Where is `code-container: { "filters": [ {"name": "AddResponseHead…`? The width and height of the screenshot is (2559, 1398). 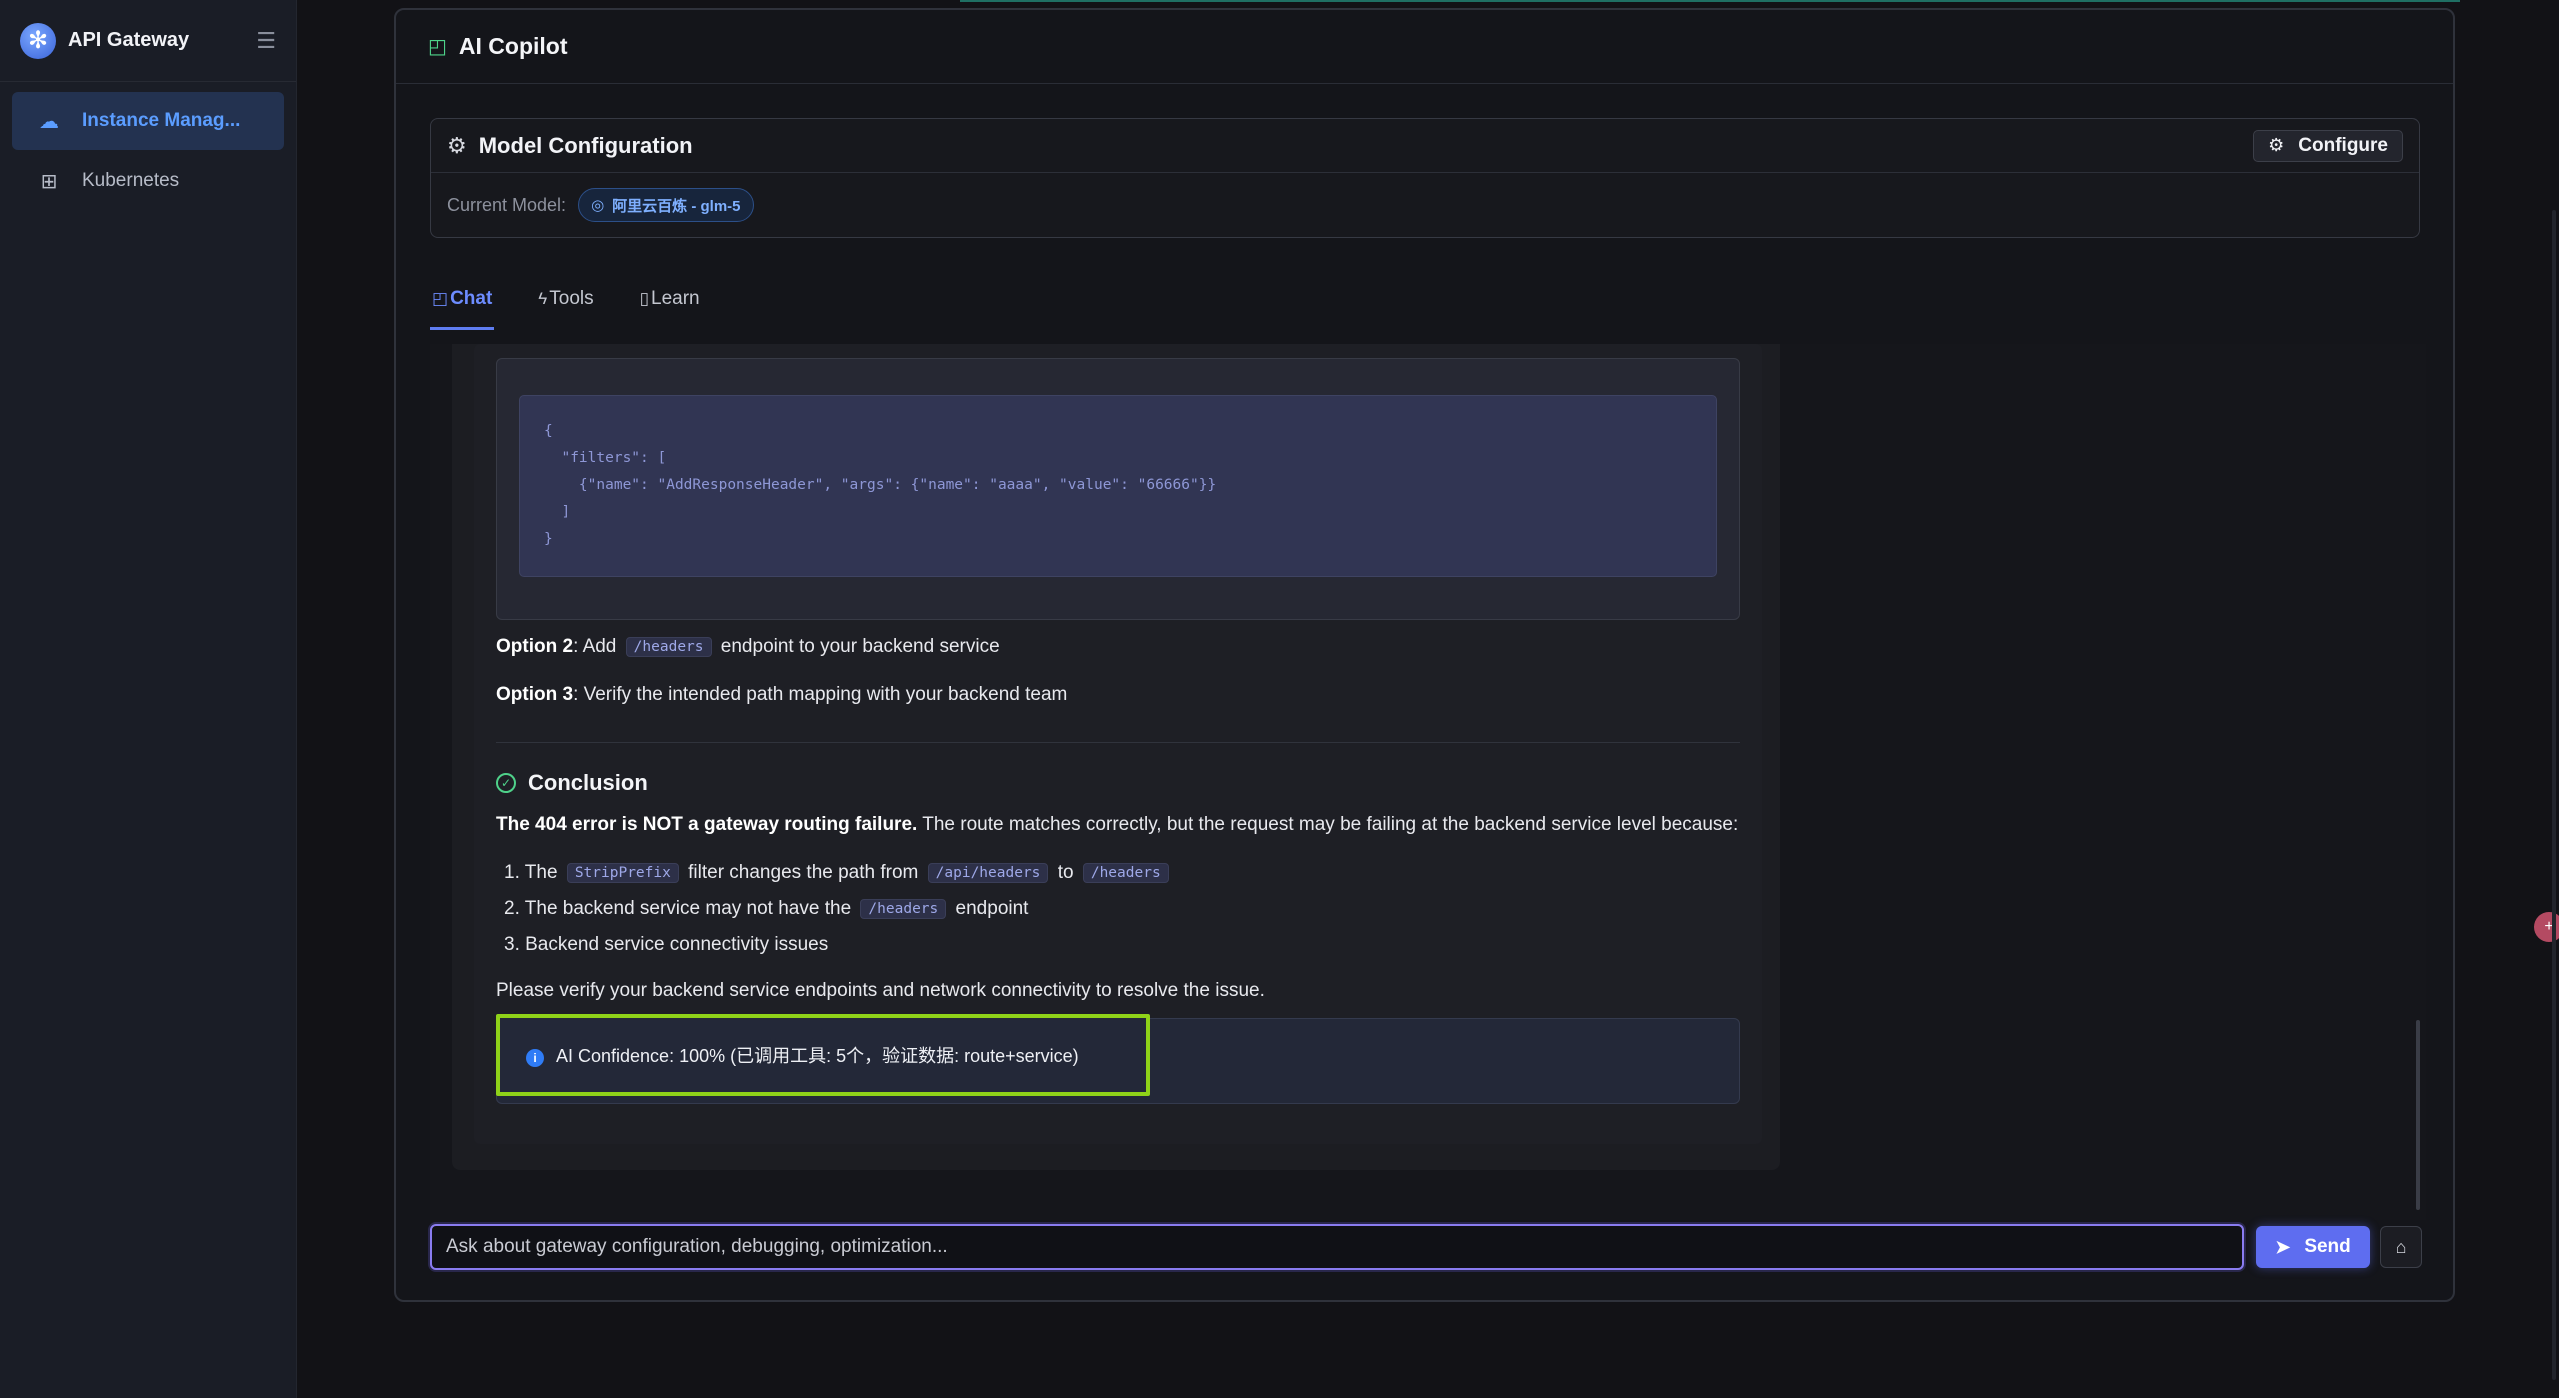 code-container: { "filters": [ {"name": "AddResponseHead… is located at coordinates (1118, 489).